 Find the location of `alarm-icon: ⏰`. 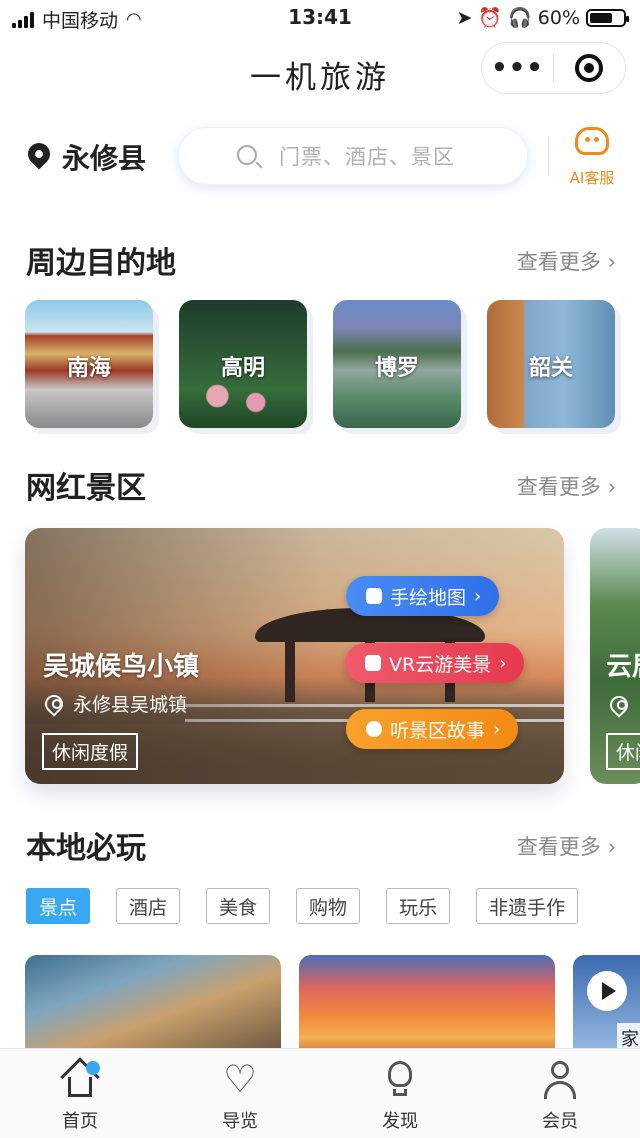

alarm-icon: ⏰ is located at coordinates (490, 18).